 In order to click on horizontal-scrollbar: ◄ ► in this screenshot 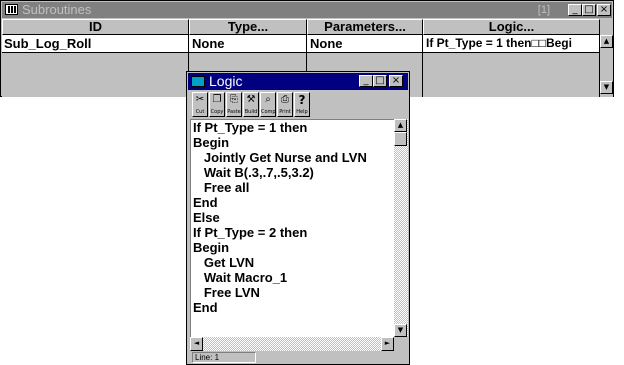, I will do `click(292, 344)`.